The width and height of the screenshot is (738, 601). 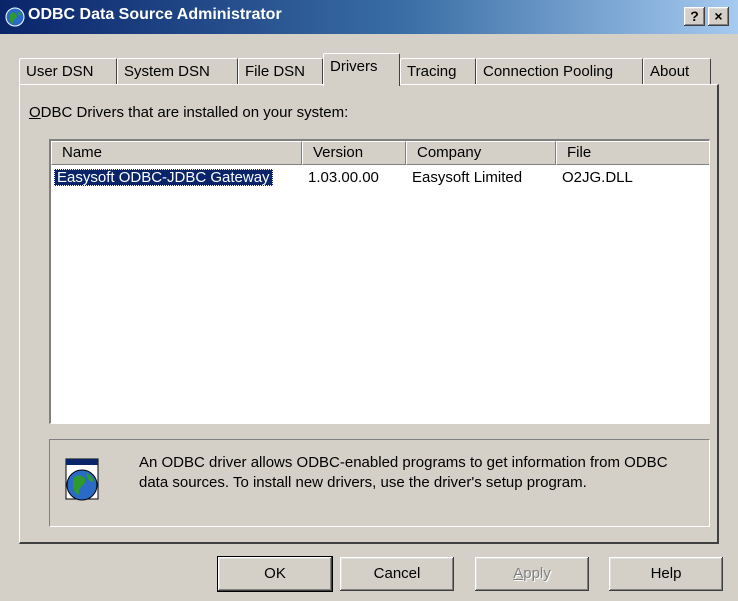 What do you see at coordinates (438, 71) in the screenshot?
I see `tab-tracing: Tracing` at bounding box center [438, 71].